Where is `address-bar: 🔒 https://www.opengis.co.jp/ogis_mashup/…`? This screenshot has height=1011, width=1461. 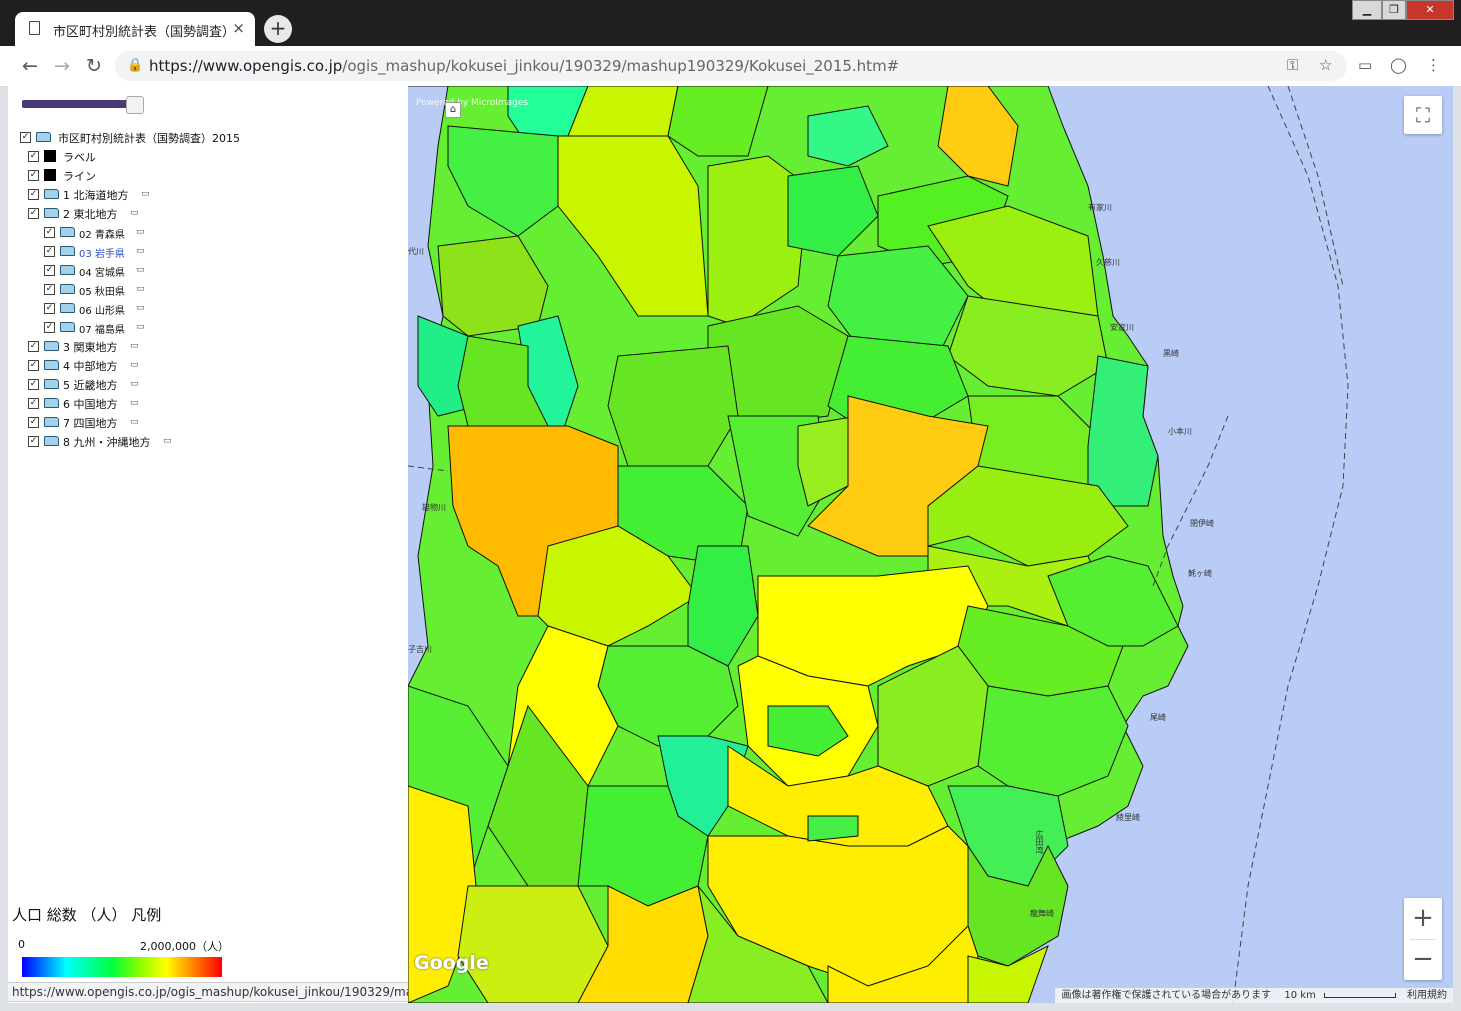 address-bar: 🔒 https://www.opengis.co.jp/ogis_mashup/… is located at coordinates (731, 66).